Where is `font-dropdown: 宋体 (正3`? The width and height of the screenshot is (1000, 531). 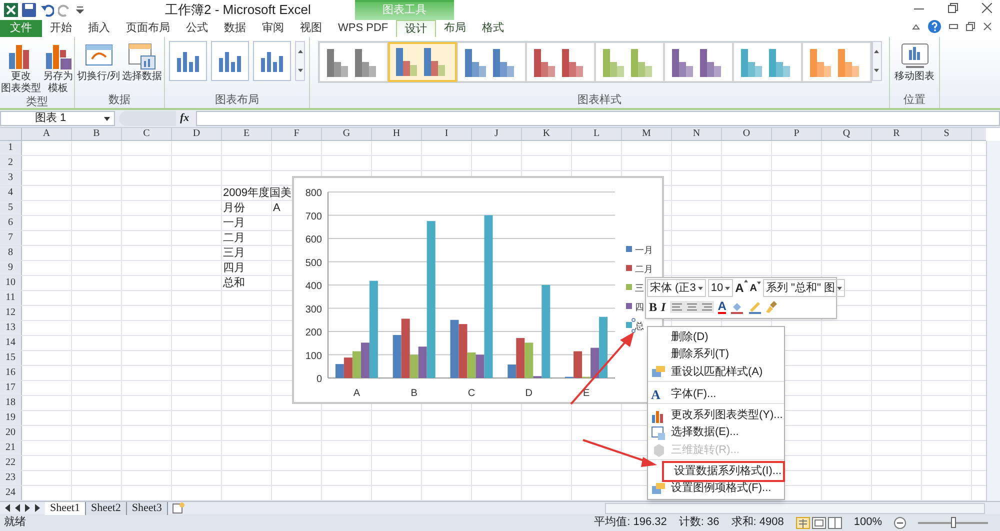
font-dropdown: 宋体 (正3 is located at coordinates (676, 288).